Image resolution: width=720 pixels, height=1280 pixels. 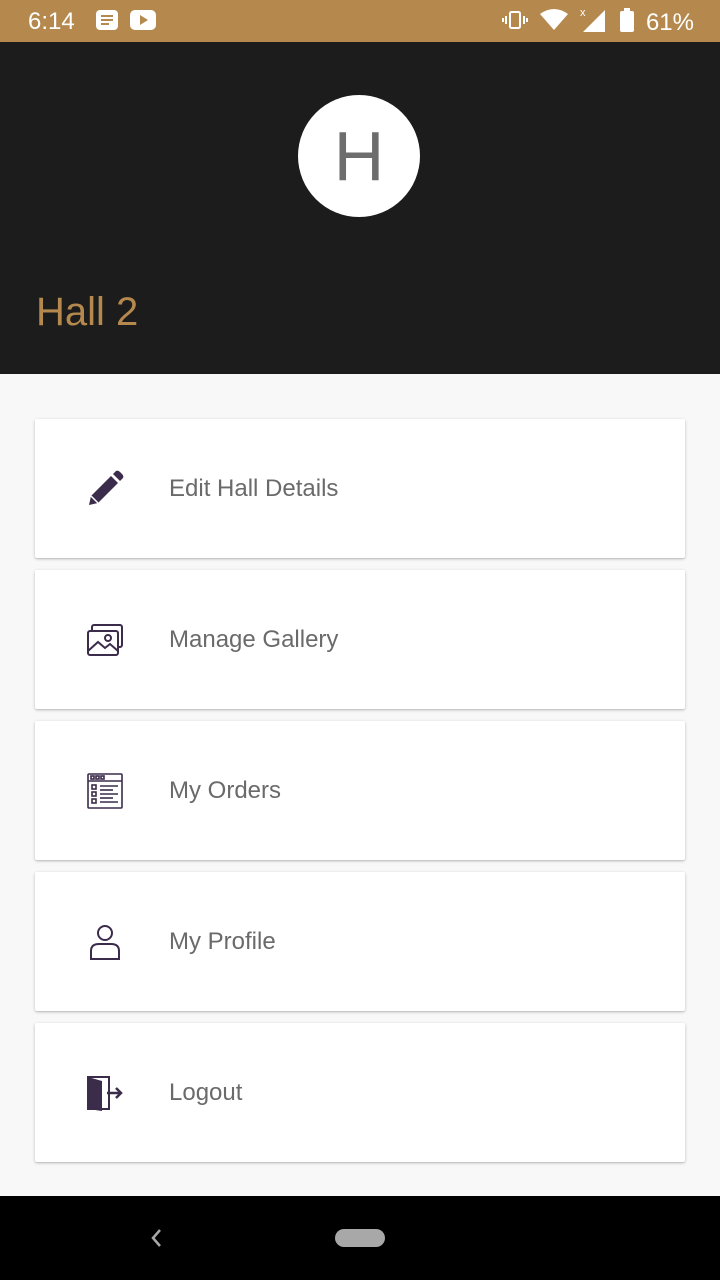 What do you see at coordinates (514, 22) in the screenshot?
I see `vibrate-icon` at bounding box center [514, 22].